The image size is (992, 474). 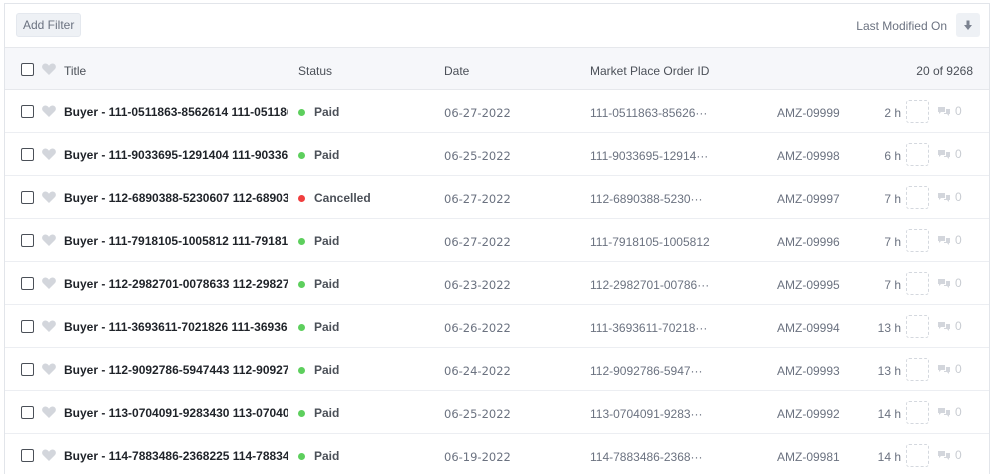 I want to click on add-filter-button: Add Filter, so click(x=49, y=25).